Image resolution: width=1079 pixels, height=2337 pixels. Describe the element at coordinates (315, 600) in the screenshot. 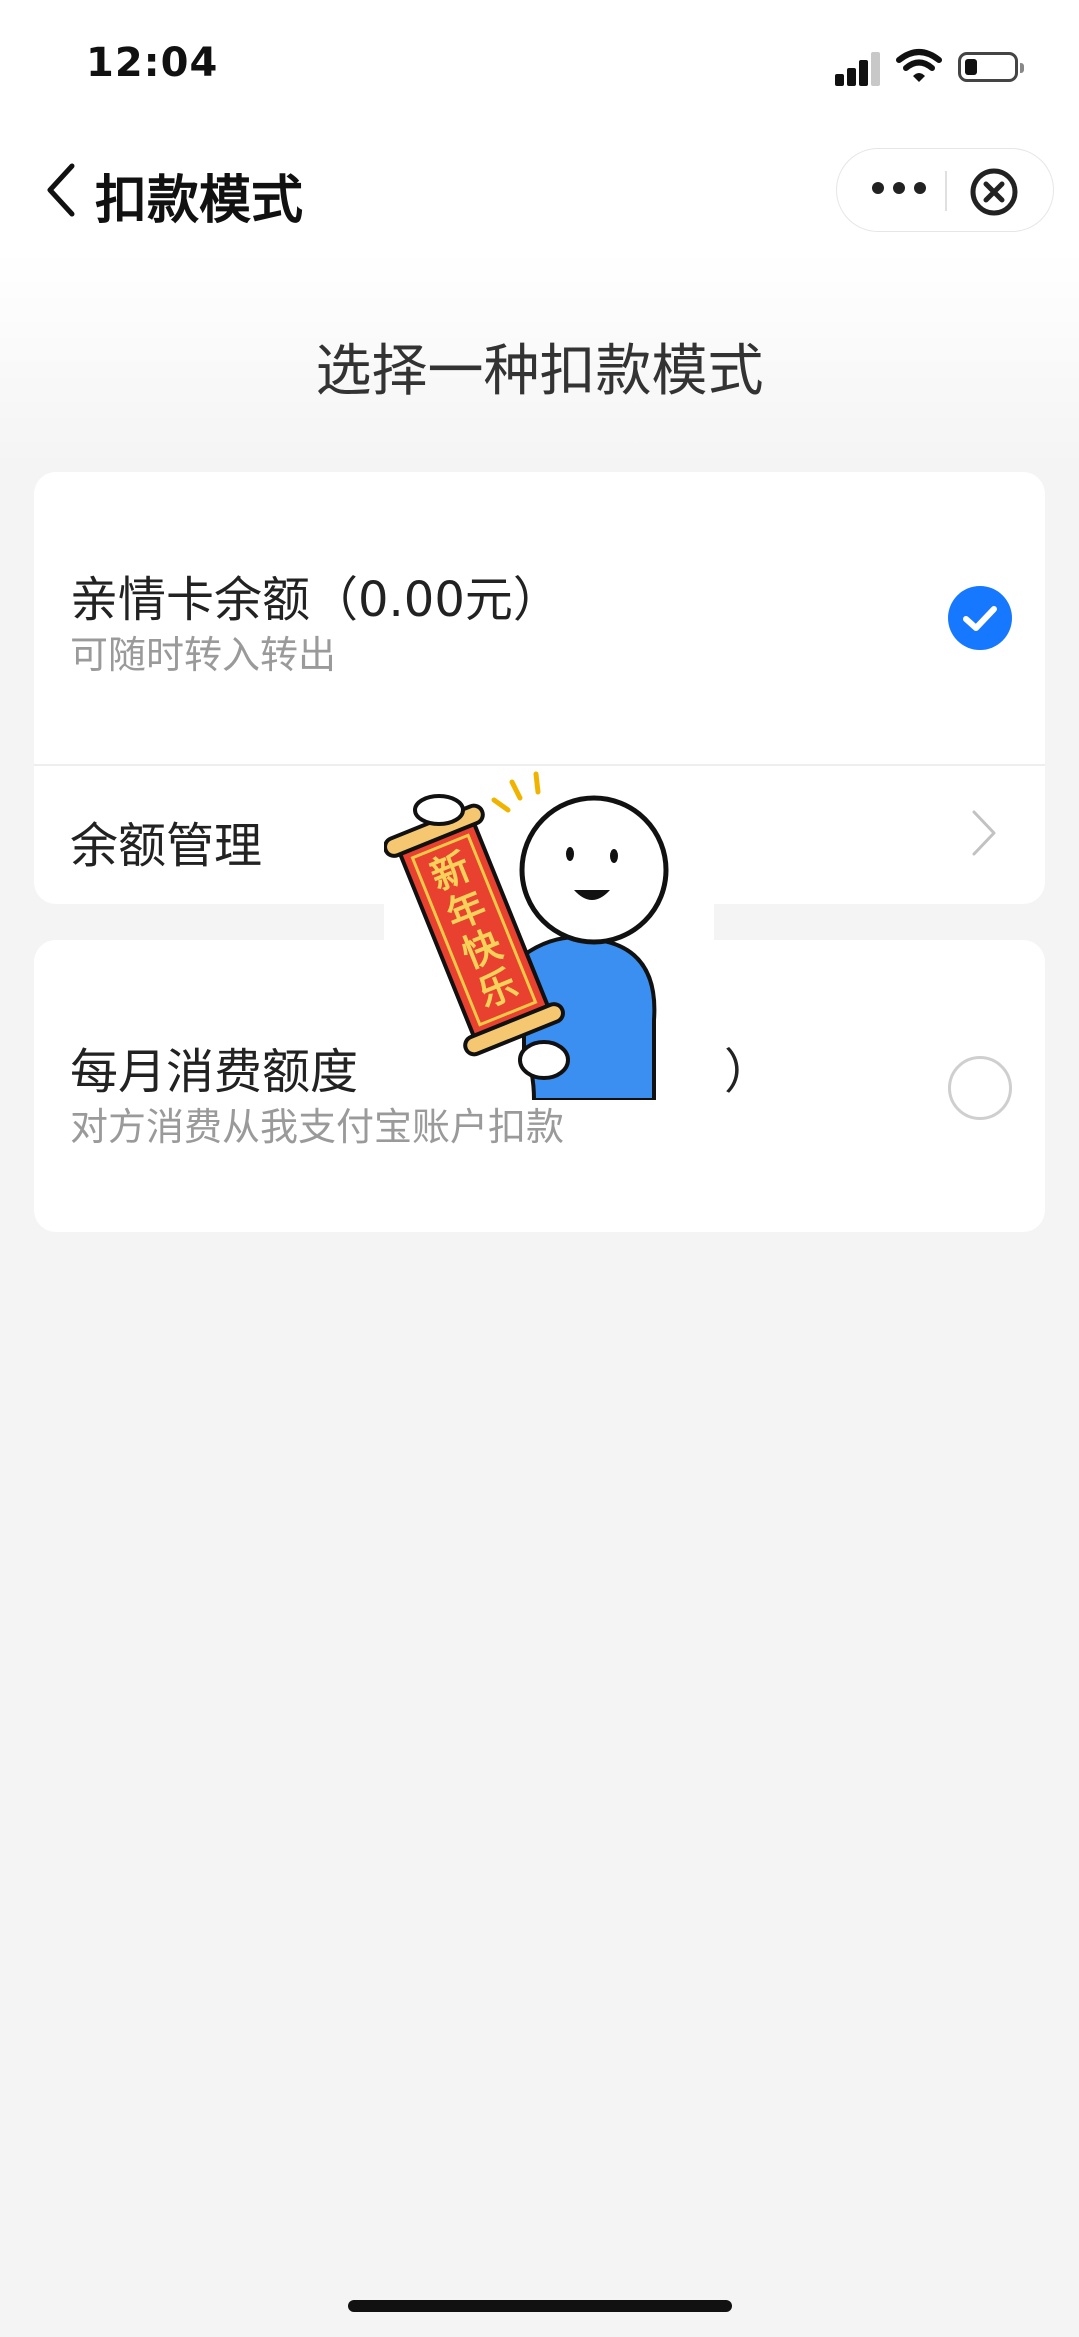

I see `balance-option-title: 亲情卡余额（0.00元）` at that location.